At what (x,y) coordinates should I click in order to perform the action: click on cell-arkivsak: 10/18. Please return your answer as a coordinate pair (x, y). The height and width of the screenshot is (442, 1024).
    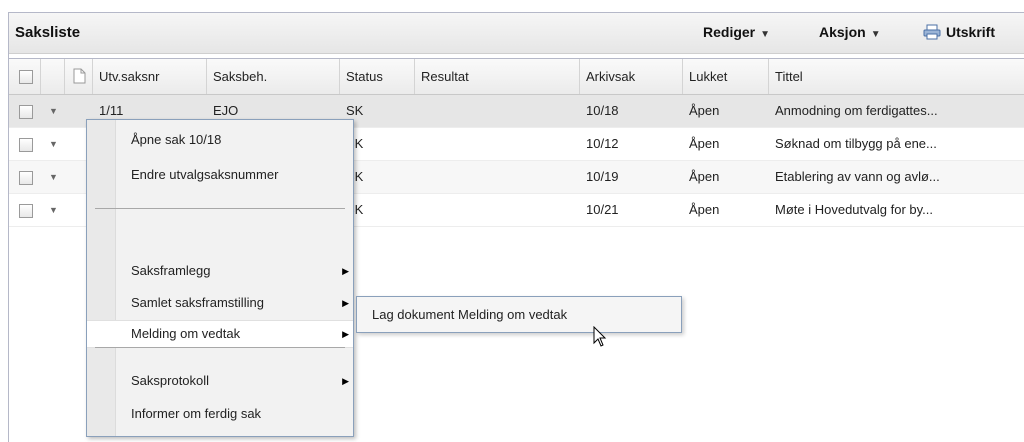
    Looking at the image, I should click on (602, 110).